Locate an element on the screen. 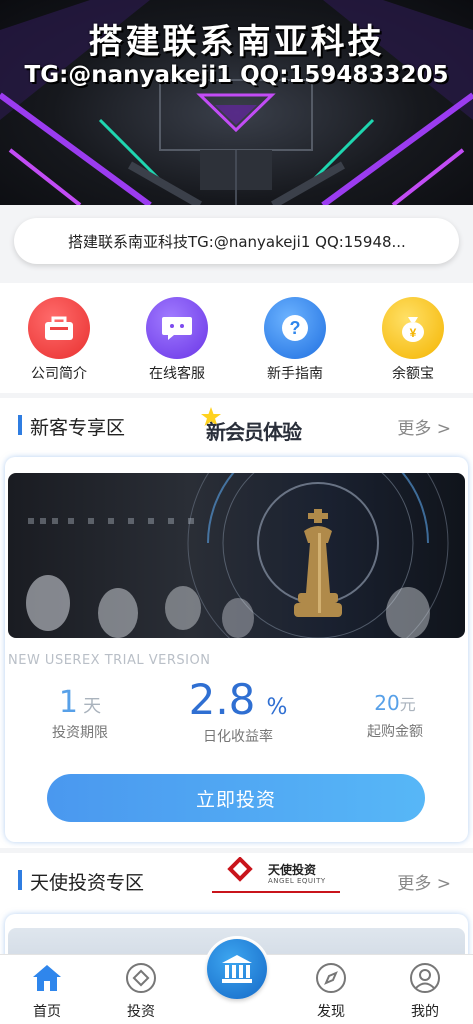  angel-logo-cn: 天使投资 is located at coordinates (292, 870).